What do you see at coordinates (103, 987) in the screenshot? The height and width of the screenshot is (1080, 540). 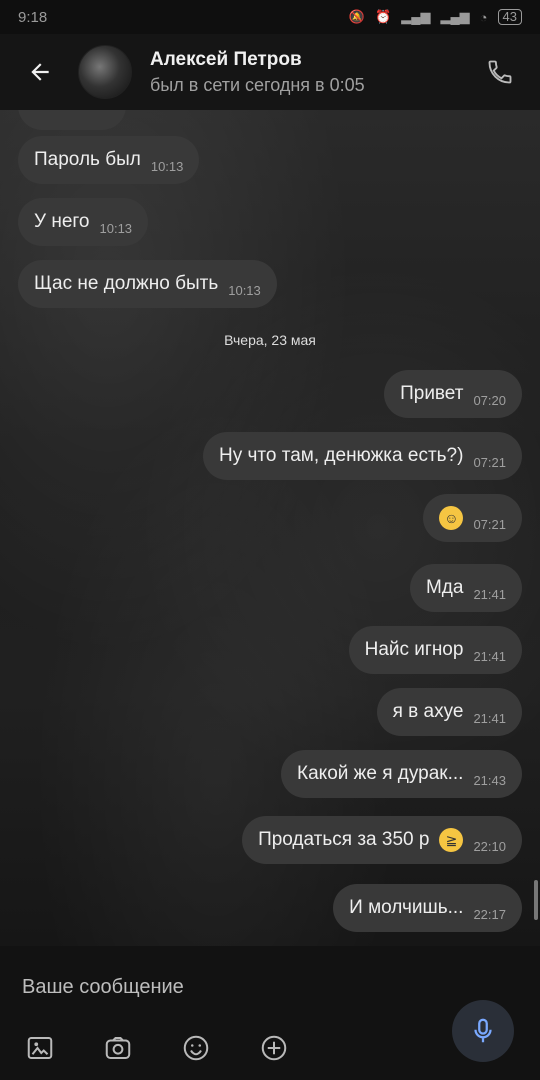 I see `message-input: Ваше сообщение` at bounding box center [103, 987].